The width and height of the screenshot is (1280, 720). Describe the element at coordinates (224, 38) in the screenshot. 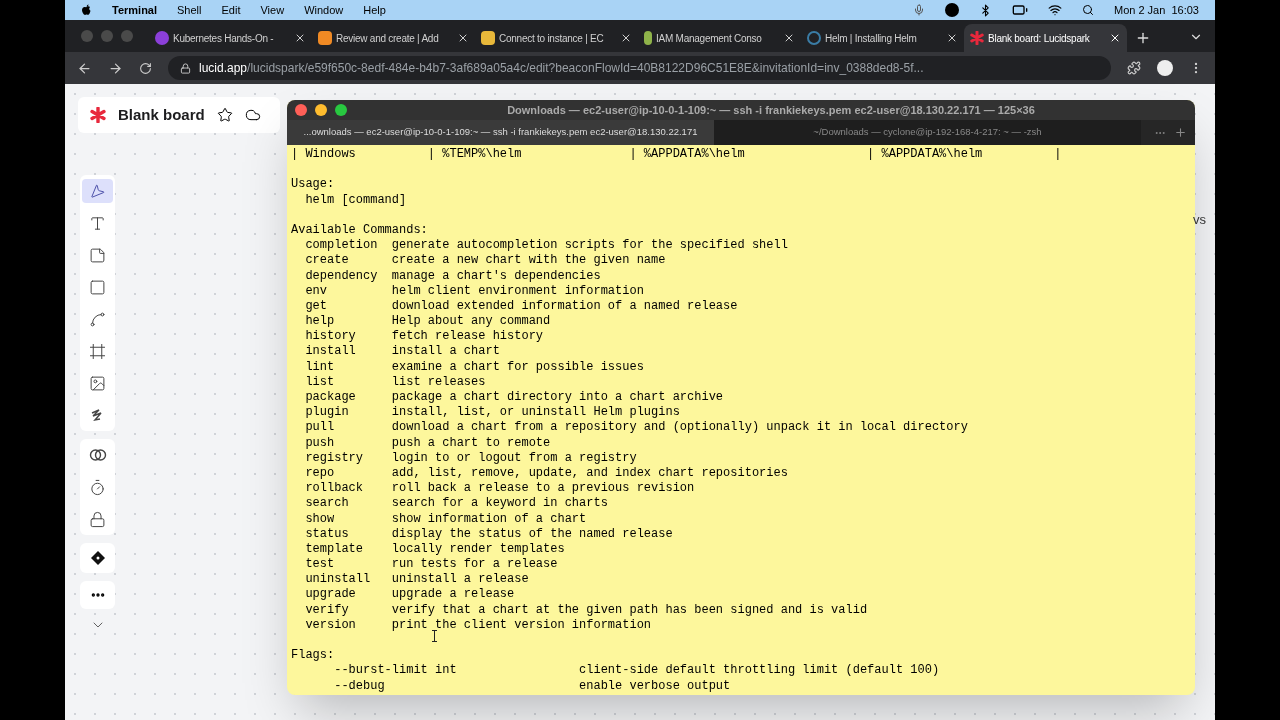

I see `tab-title: Kubernetes Hands-On -` at that location.